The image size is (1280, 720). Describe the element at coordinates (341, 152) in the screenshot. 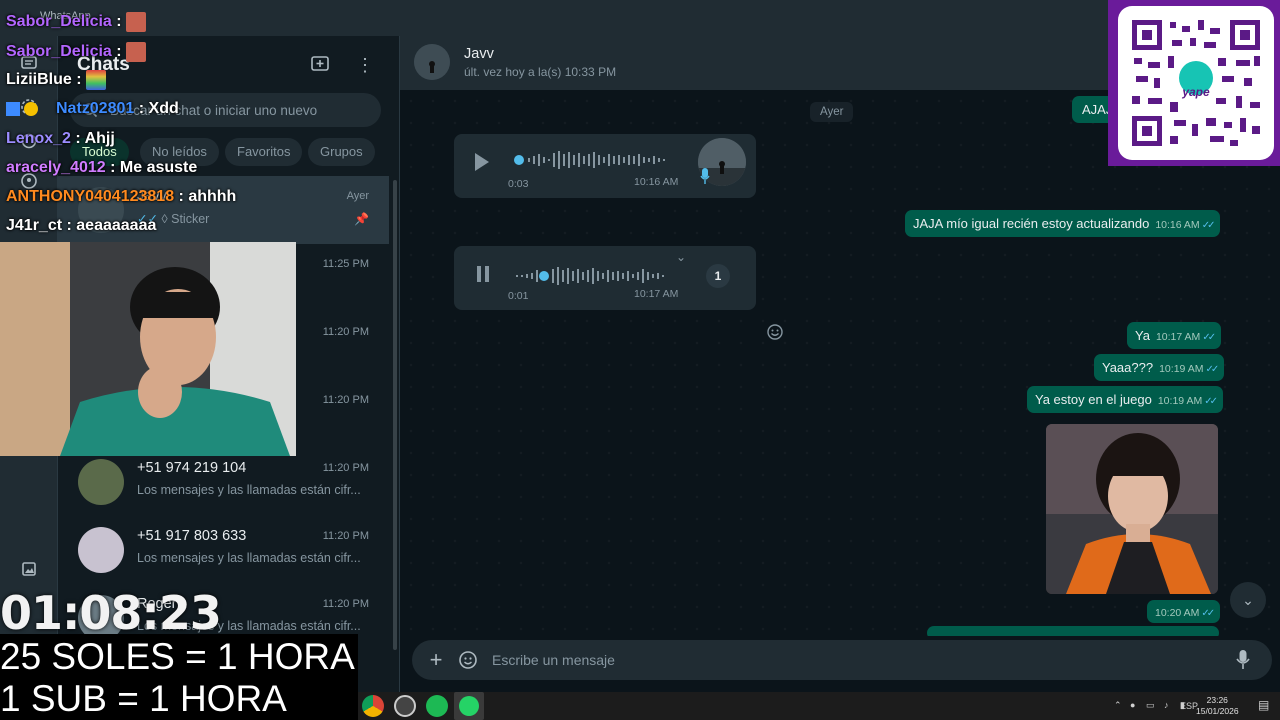

I see `filter-grupos: Grupos` at that location.